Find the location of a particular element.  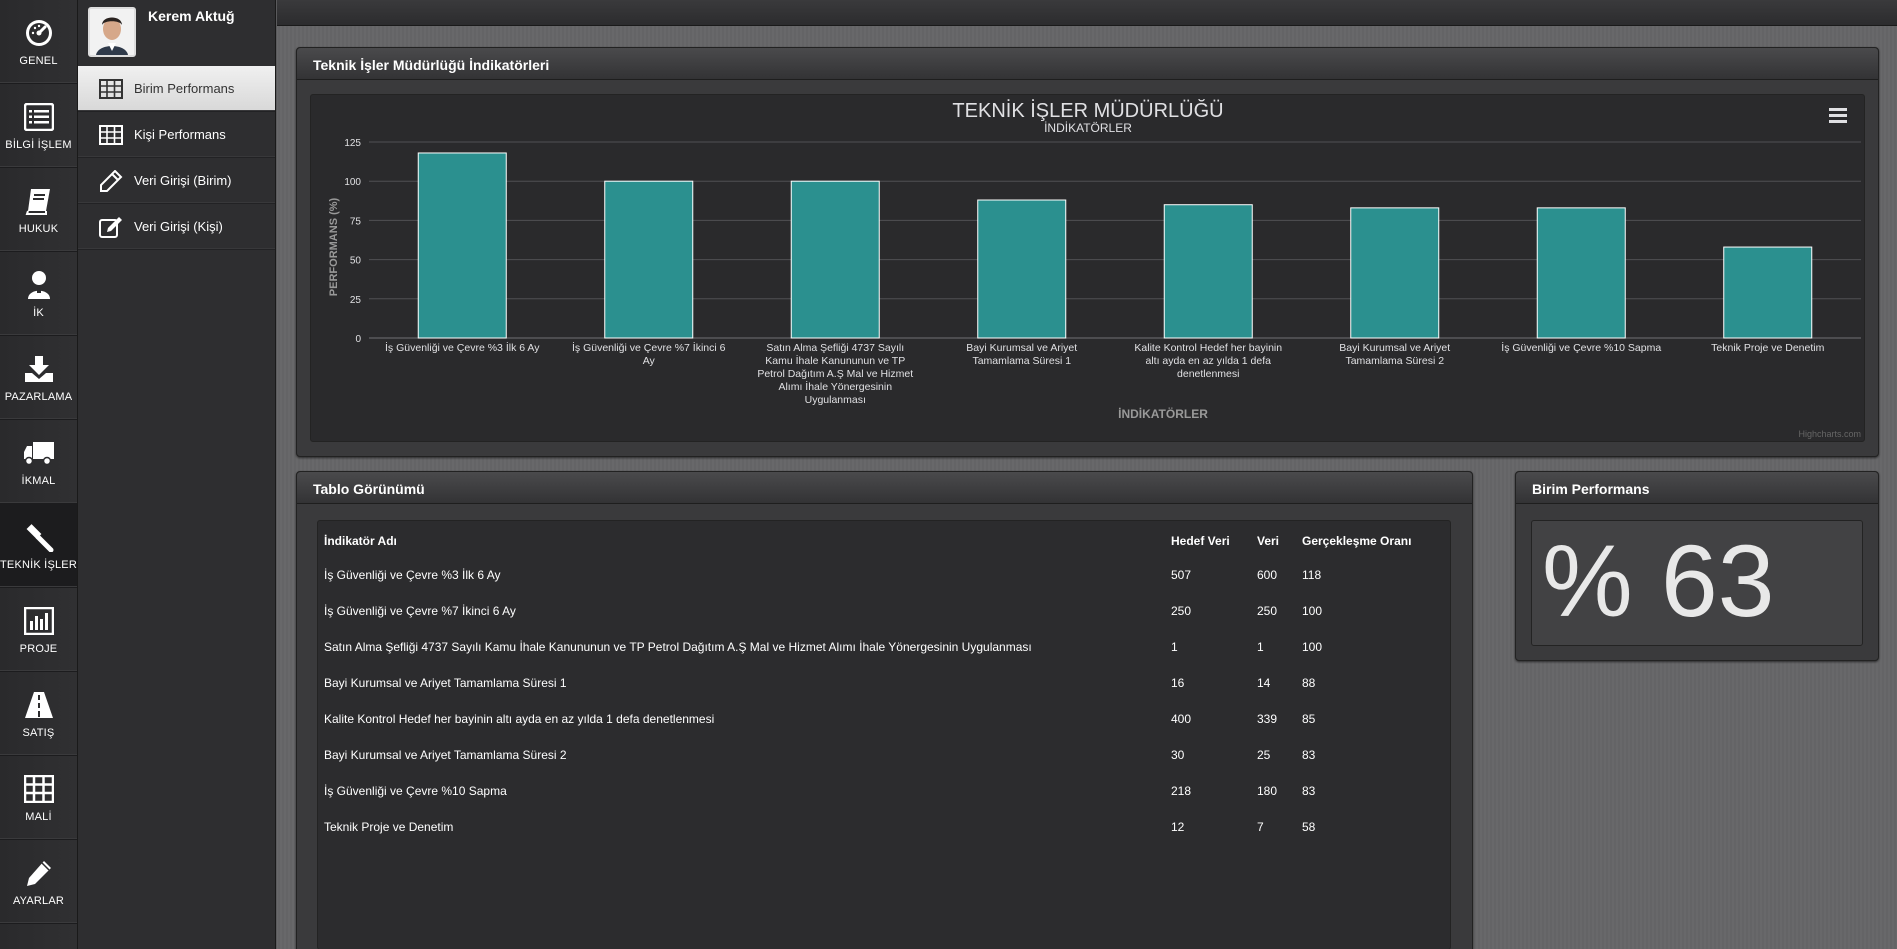

nav-mali: MALİ is located at coordinates (38, 798).